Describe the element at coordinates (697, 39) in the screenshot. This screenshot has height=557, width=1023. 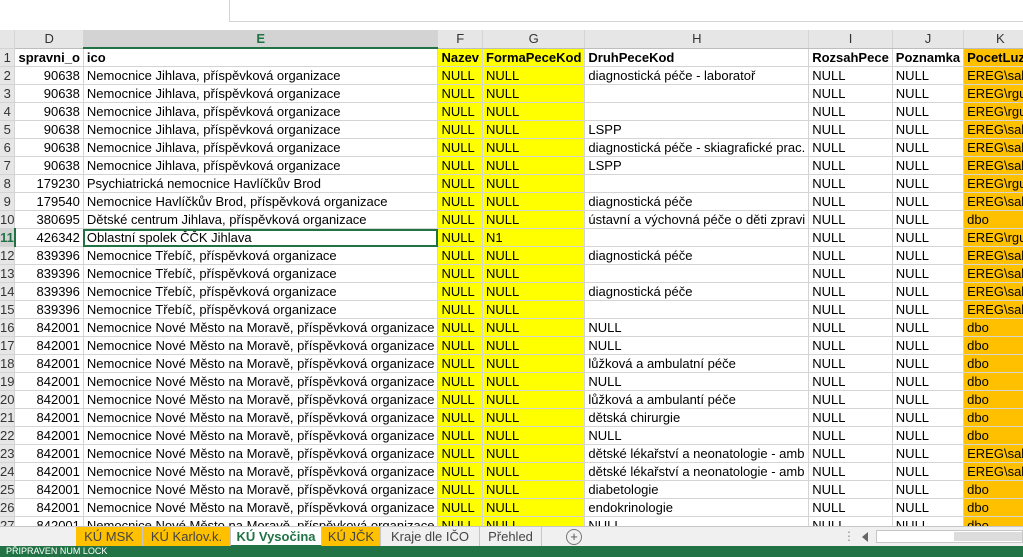
I see `column-header-h: H` at that location.